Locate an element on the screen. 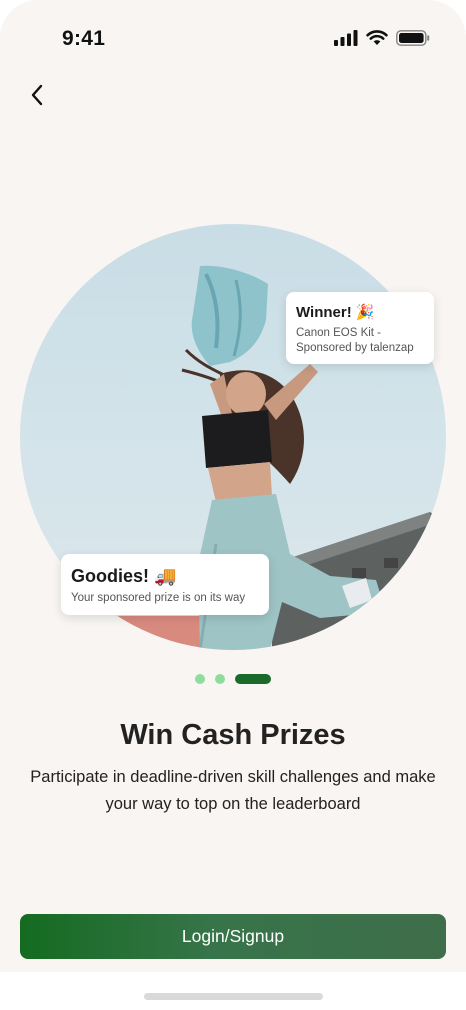  battery-icon is located at coordinates (413, 38).